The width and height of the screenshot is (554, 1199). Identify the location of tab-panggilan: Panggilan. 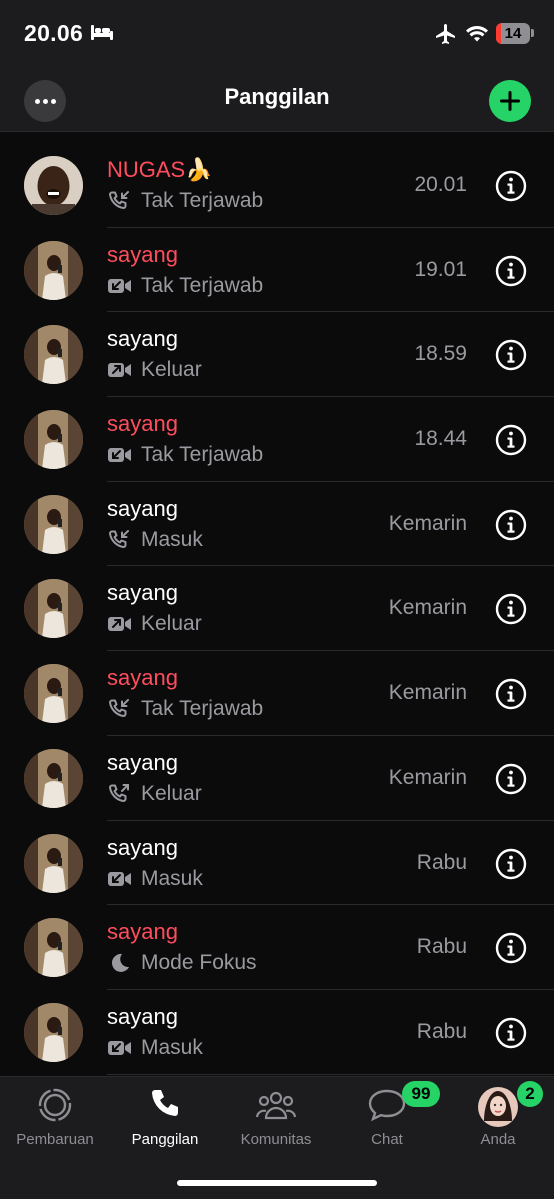
(165, 1117).